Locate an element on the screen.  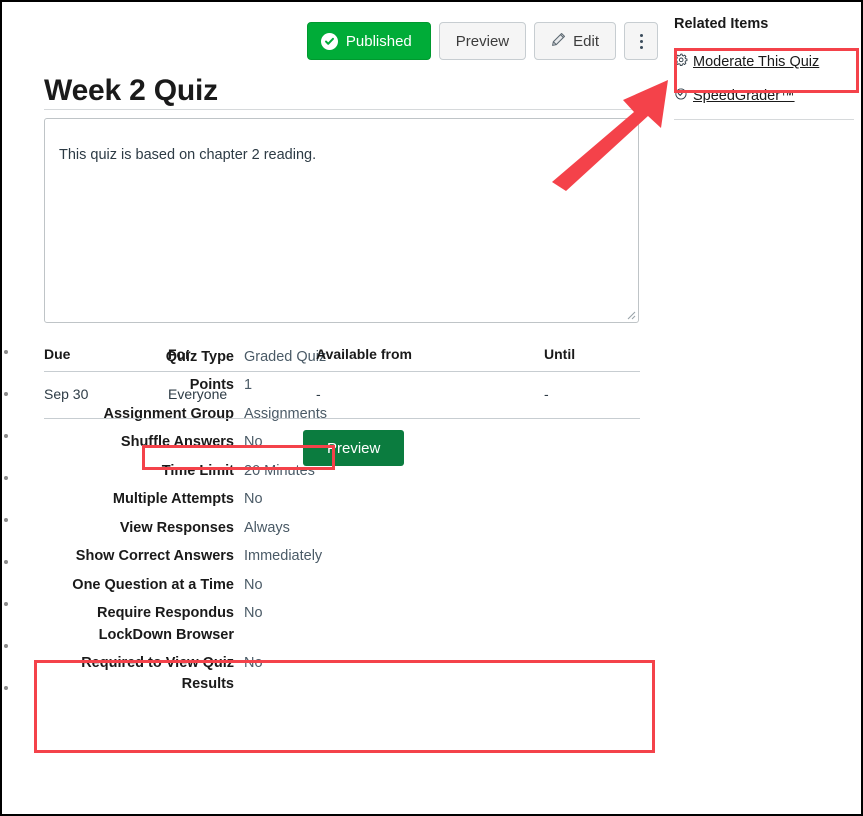
due-table-header-until: Until is located at coordinates (592, 357).